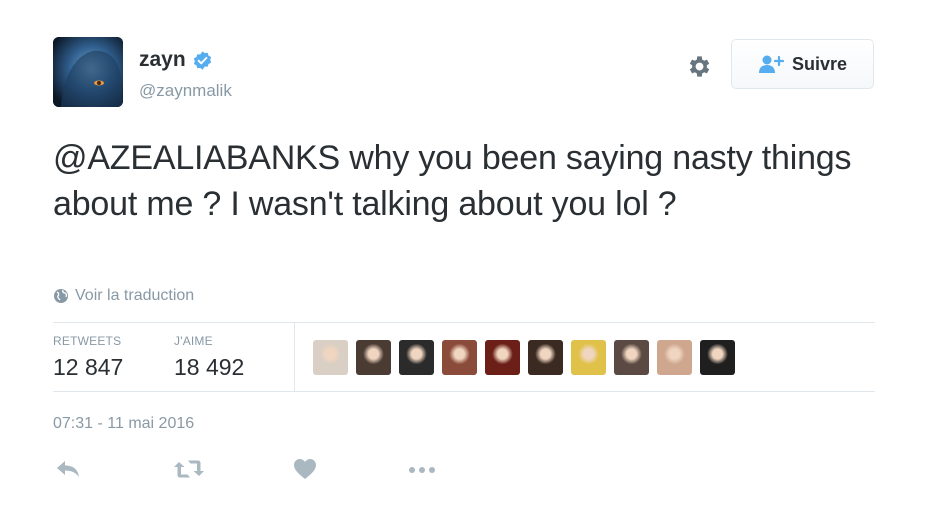 Image resolution: width=930 pixels, height=528 pixels. Describe the element at coordinates (193, 341) in the screenshot. I see `likes-label: J'AIME` at that location.